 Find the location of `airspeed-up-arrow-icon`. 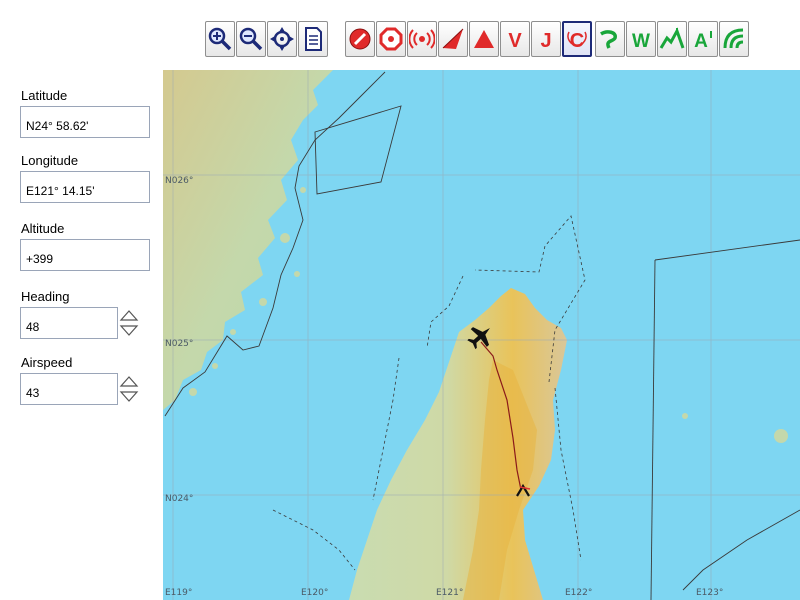

airspeed-up-arrow-icon is located at coordinates (129, 381).